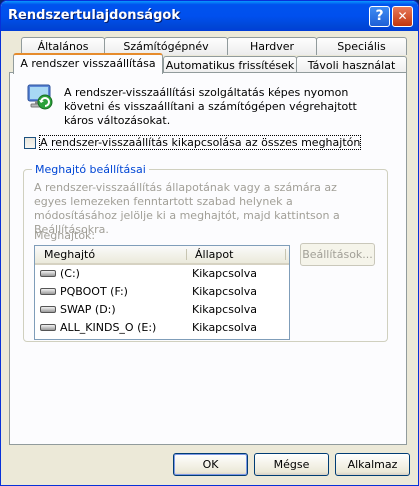 This screenshot has height=486, width=419. Describe the element at coordinates (162, 274) in the screenshot. I see `table-row: (C:) Kikapcsolva` at that location.